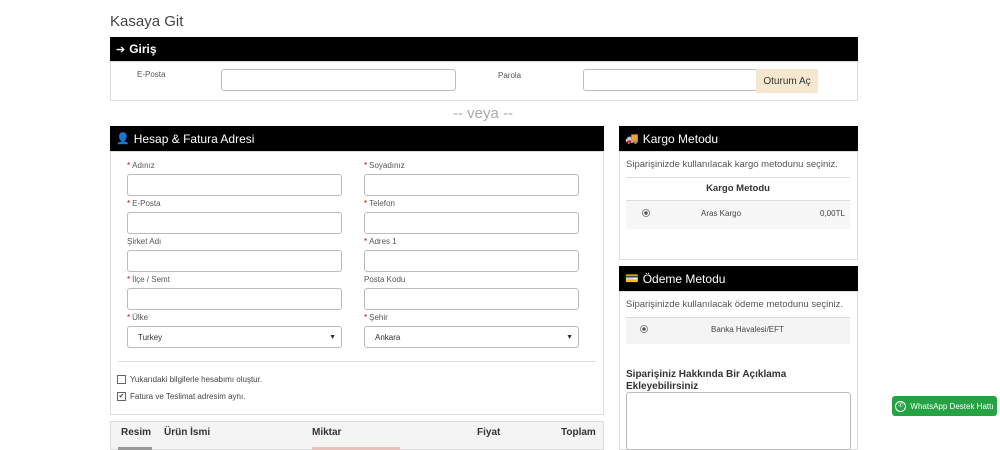 Image resolution: width=1000 pixels, height=450 pixels. What do you see at coordinates (138, 317) in the screenshot?
I see `country-label: * Ülke` at bounding box center [138, 317].